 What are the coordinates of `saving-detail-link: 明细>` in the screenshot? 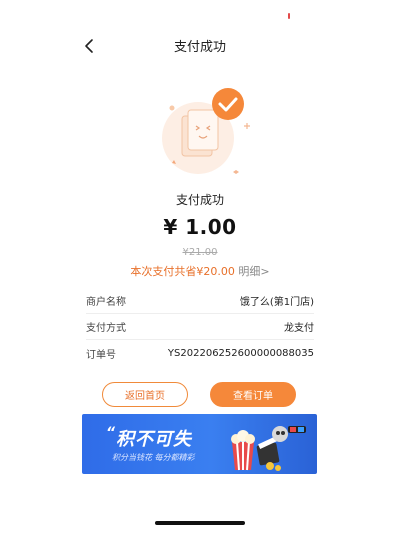 It's located at (253, 271).